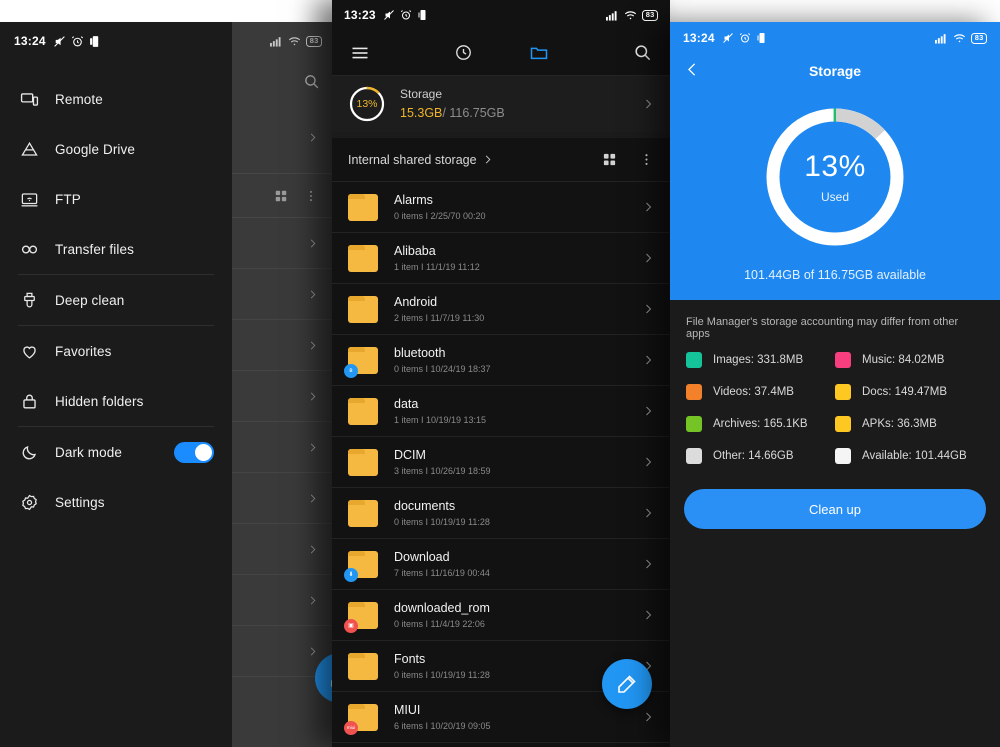 The height and width of the screenshot is (747, 1000). Describe the element at coordinates (29, 249) in the screenshot. I see `transfer-link-icon` at that location.